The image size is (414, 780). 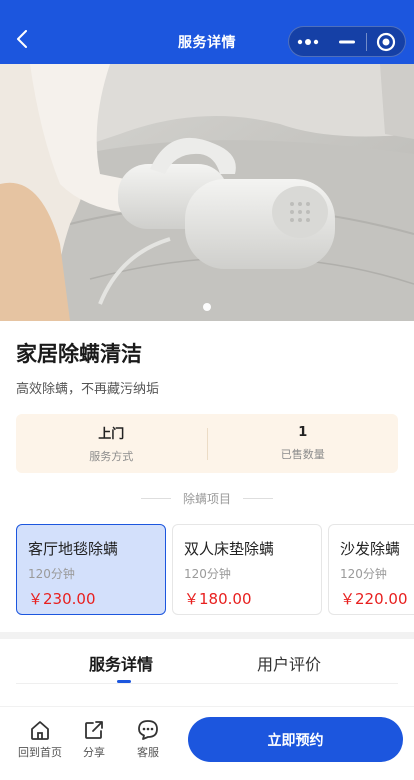 I want to click on customer-service-button: 客服, so click(x=148, y=739).